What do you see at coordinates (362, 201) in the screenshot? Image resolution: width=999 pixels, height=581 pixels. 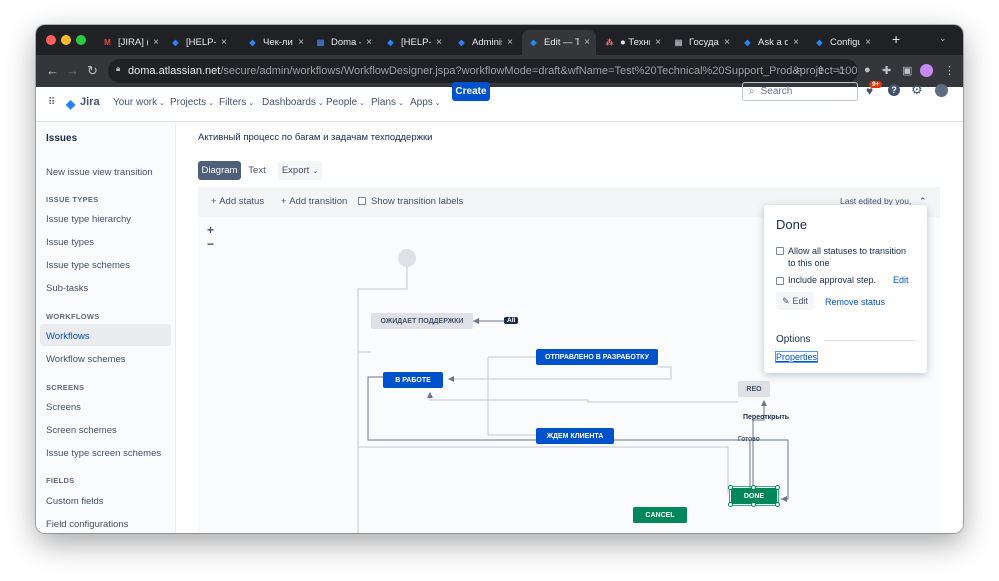 I see `show-labels-checkbox` at bounding box center [362, 201].